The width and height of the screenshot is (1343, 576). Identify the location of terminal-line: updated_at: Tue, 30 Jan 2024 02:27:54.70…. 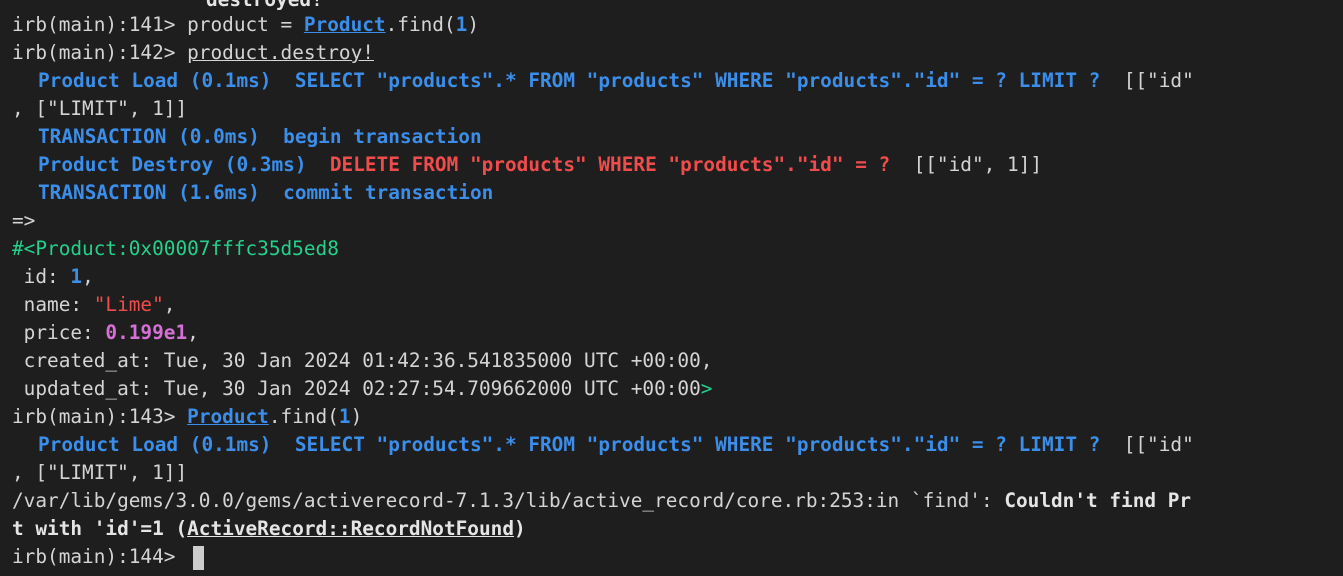
(362, 389).